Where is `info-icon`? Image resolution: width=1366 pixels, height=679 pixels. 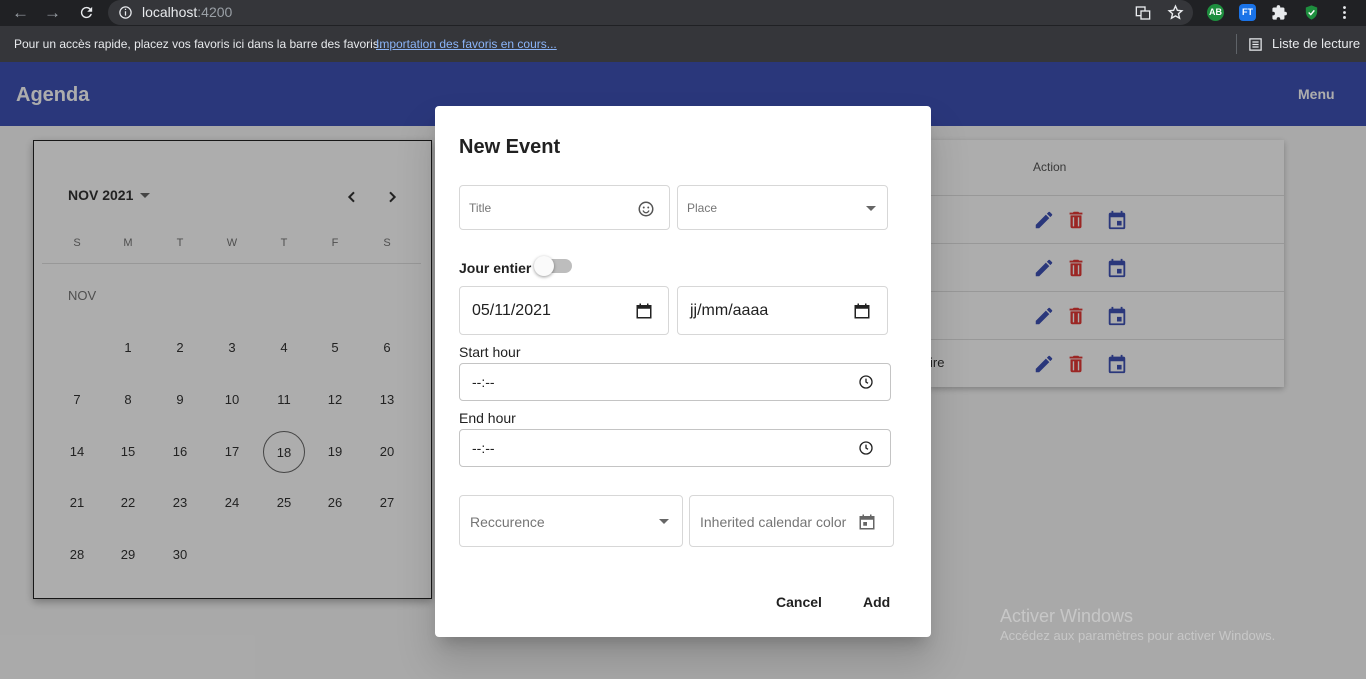 info-icon is located at coordinates (125, 12).